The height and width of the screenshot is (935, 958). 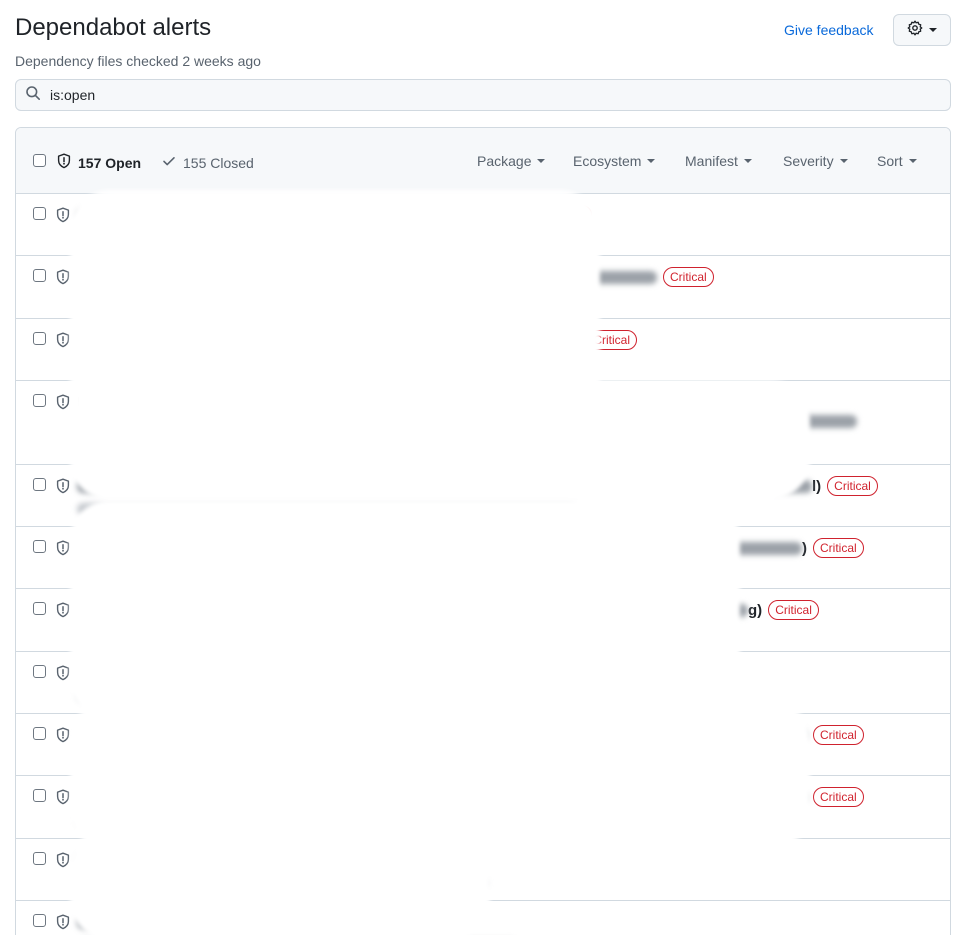 I want to click on manifest-filter-dropdown: Manifest, so click(x=718, y=161).